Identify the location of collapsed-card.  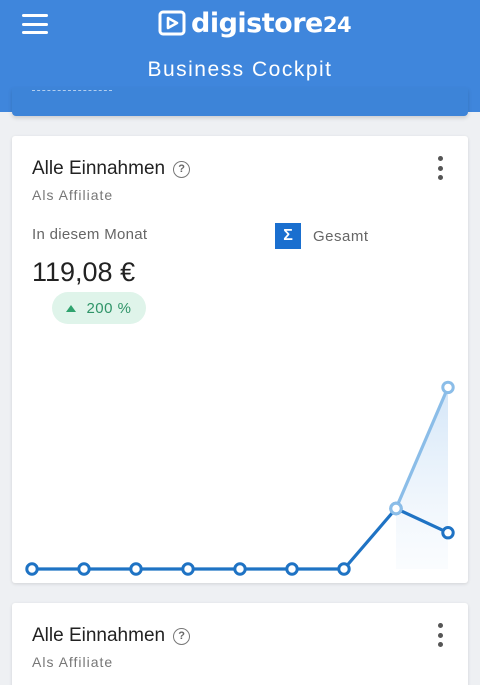
(240, 102).